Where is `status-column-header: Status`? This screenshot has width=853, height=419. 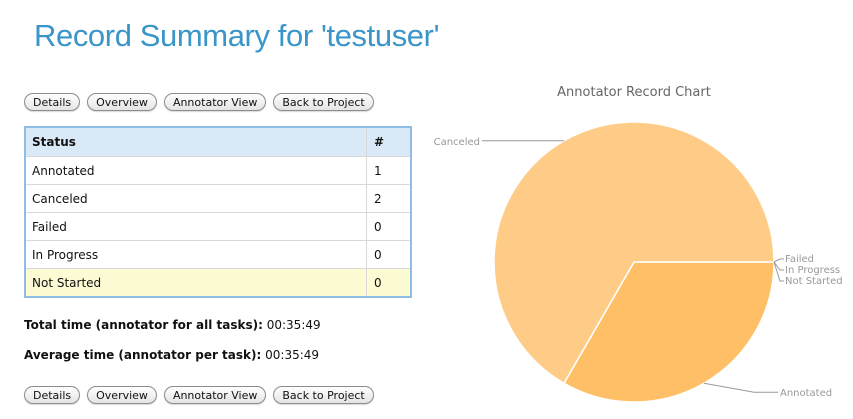
status-column-header: Status is located at coordinates (196, 142).